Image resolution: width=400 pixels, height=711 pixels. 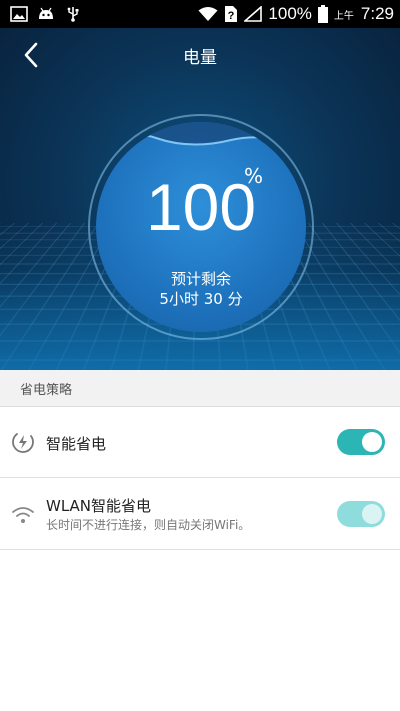 What do you see at coordinates (200, 514) in the screenshot?
I see `setting-row-wlan-saving: WLAN智能省电 长时间不进行连接，则自动关闭WiFi。` at bounding box center [200, 514].